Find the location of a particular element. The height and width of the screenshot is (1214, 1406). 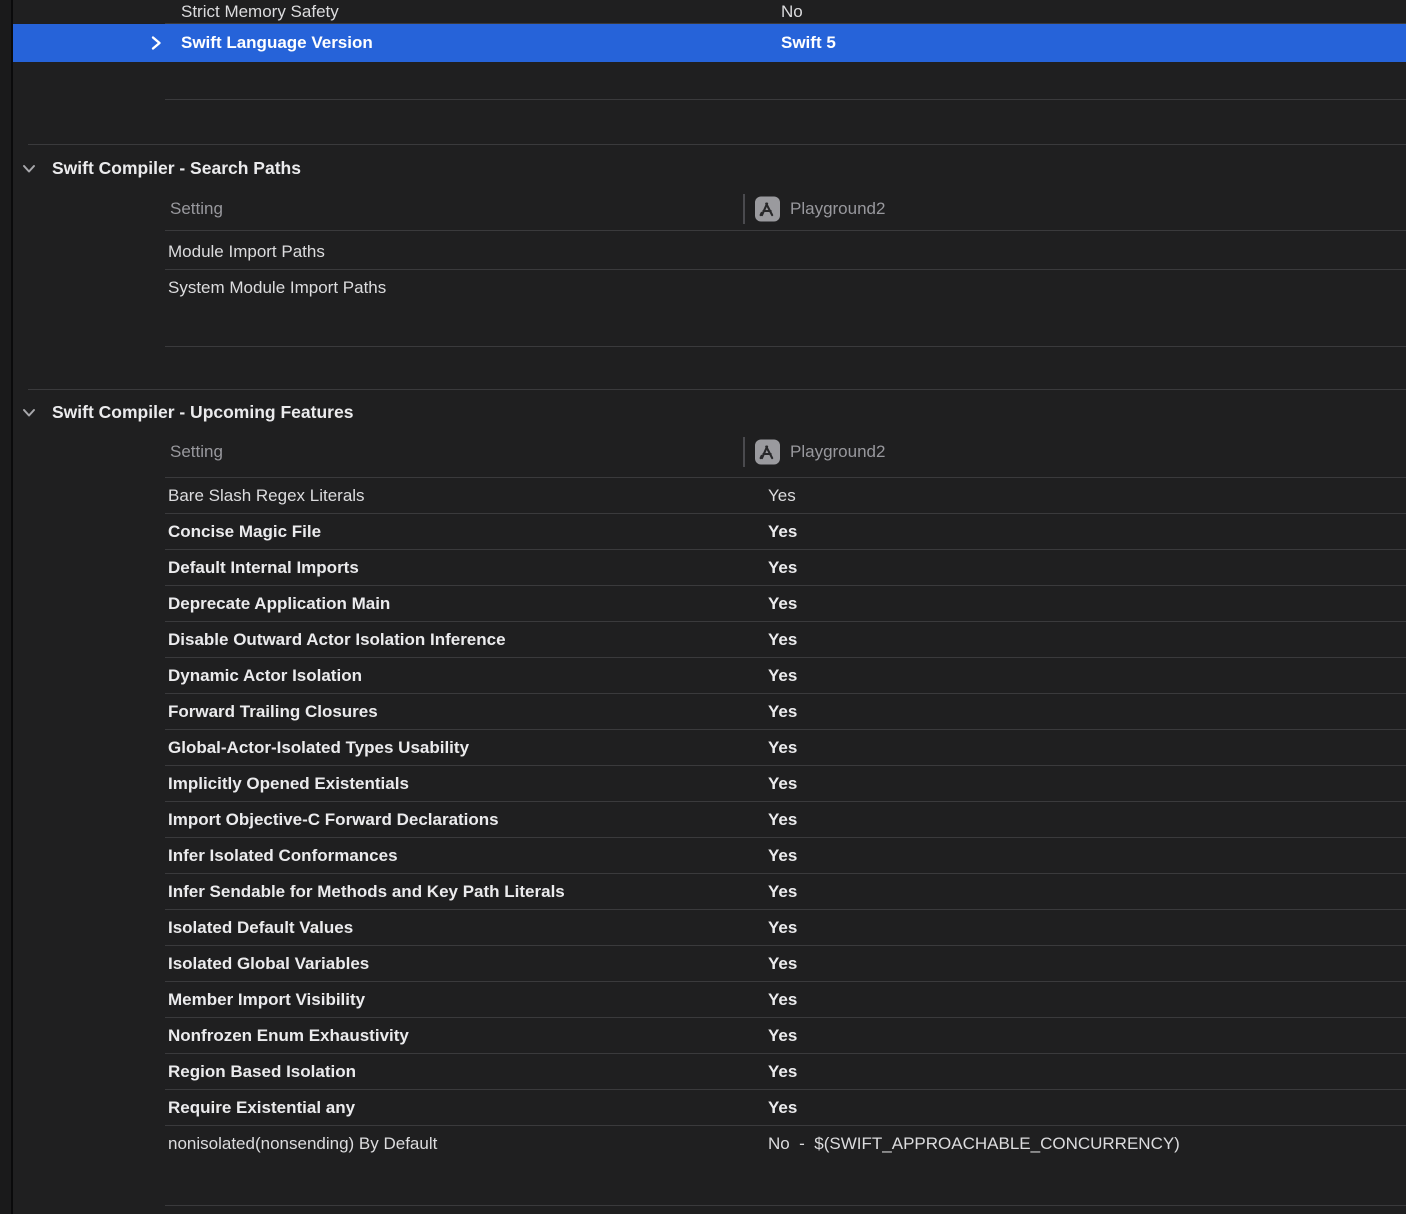

setting-row-swift-language-version-selected: Swift Language Version Swift 5 is located at coordinates (709, 43).